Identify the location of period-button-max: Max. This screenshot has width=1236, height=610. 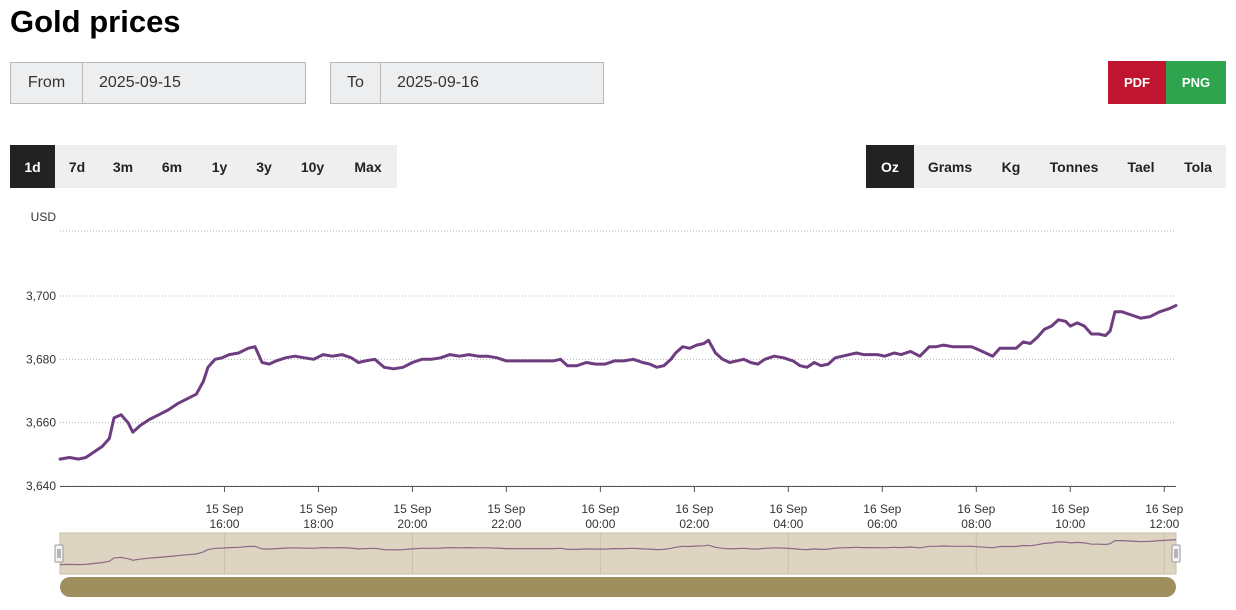
(368, 166).